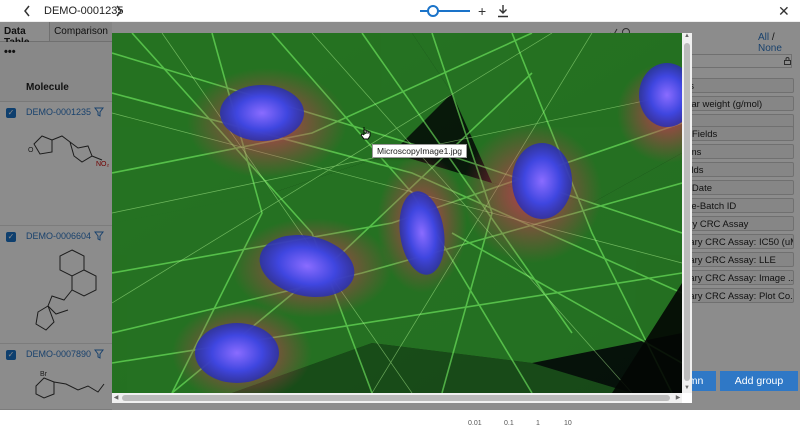 This screenshot has height=432, width=800. Describe the element at coordinates (687, 389) in the screenshot. I see `scroll-down-arrow: ▼` at that location.